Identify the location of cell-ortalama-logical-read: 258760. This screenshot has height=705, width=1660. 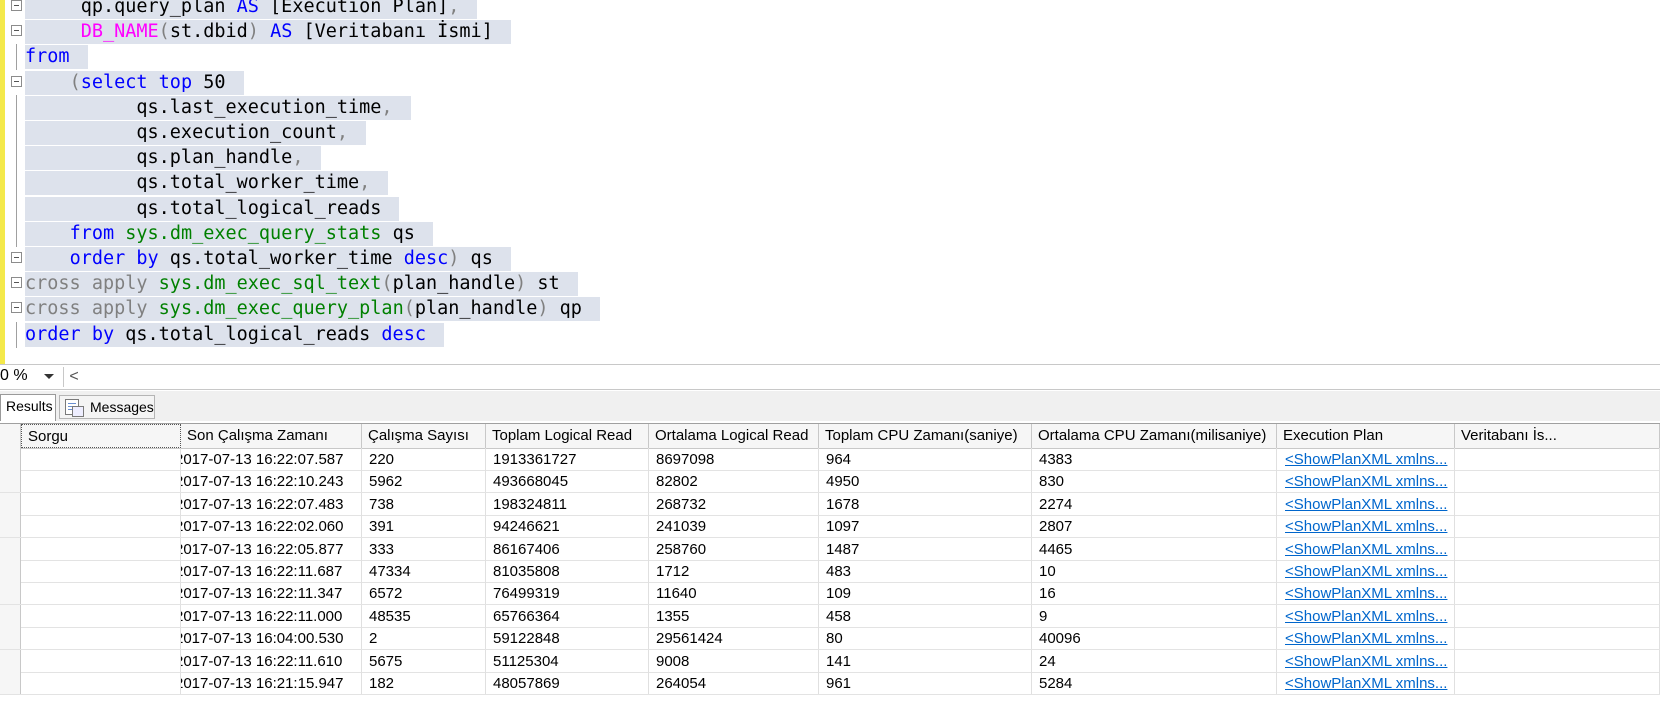
(734, 548).